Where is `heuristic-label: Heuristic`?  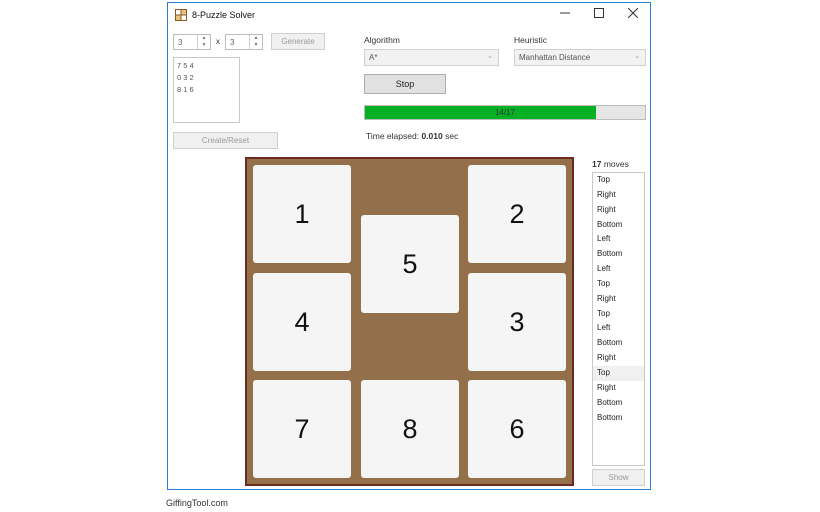
heuristic-label: Heuristic is located at coordinates (531, 40).